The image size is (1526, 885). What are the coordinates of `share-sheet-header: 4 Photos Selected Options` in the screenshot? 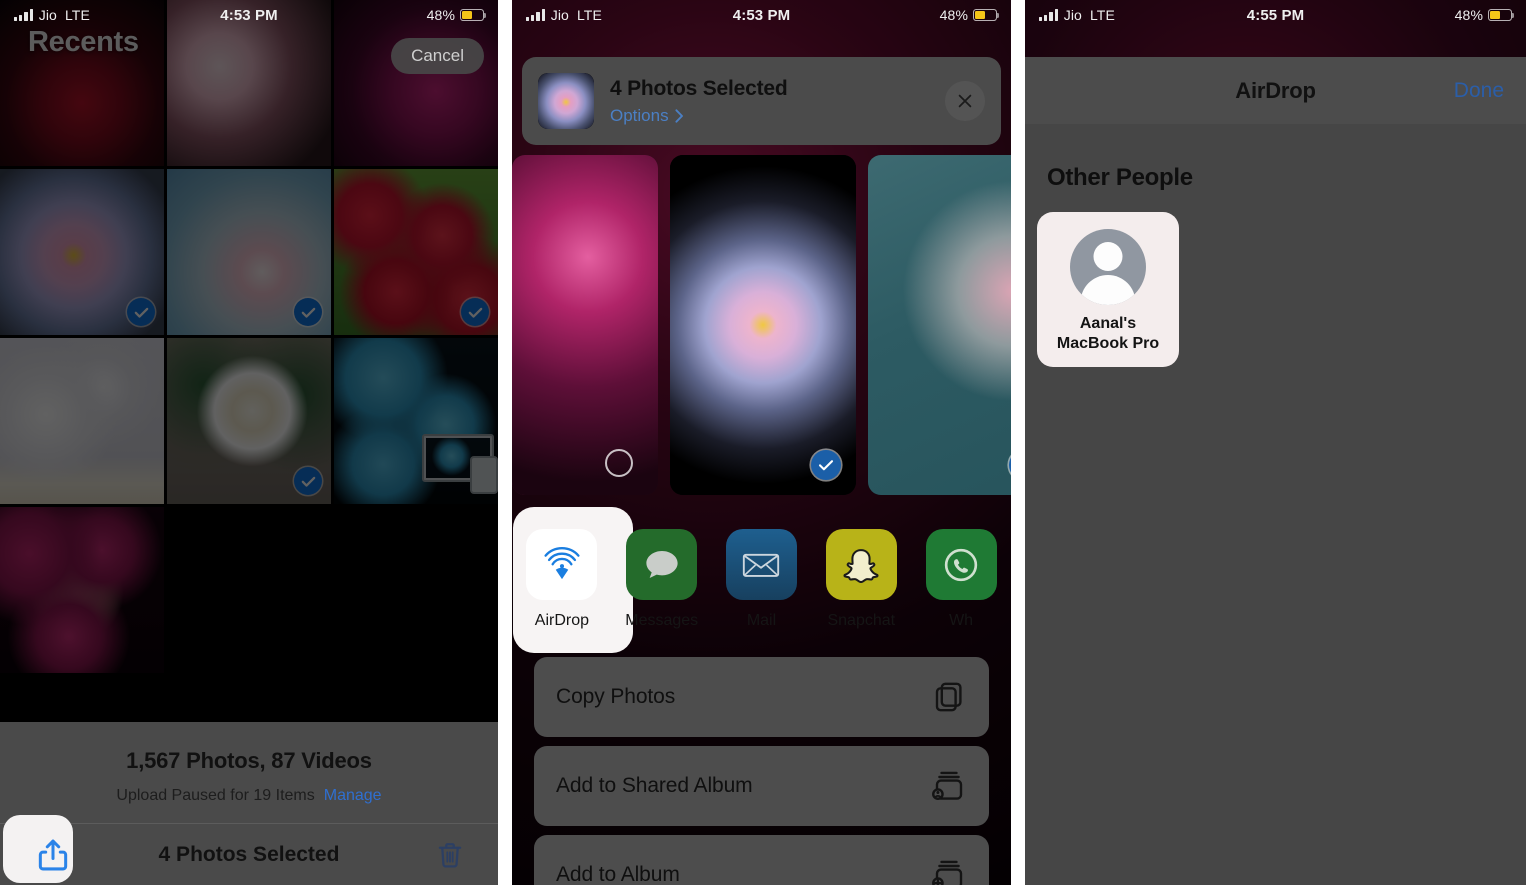 It's located at (761, 101).